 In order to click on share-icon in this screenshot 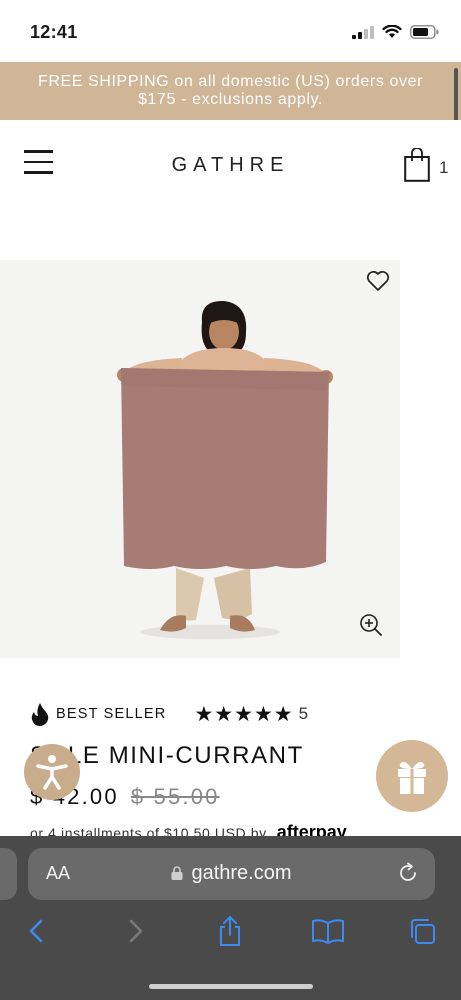, I will do `click(230, 931)`.